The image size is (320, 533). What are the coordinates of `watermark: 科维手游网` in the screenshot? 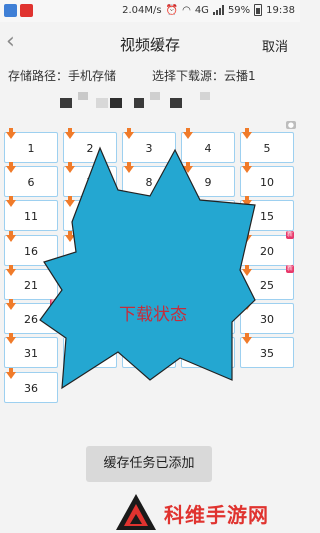 It's located at (205, 511).